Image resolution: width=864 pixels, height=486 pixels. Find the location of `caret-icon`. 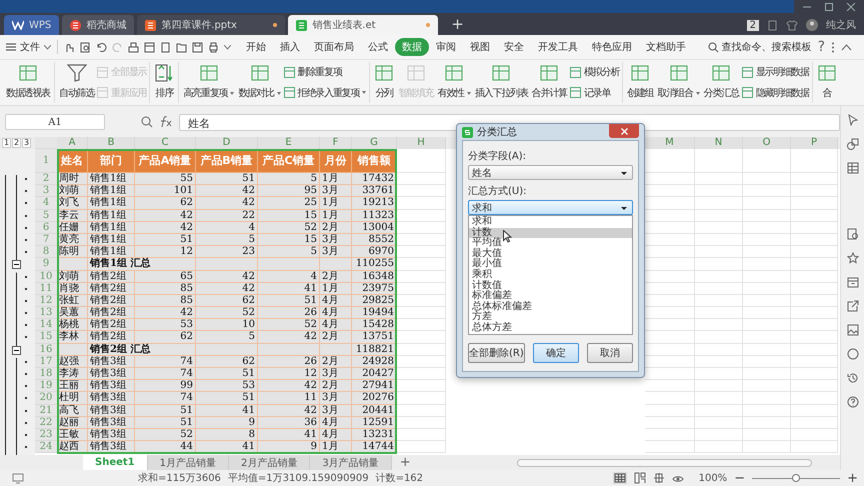

caret-icon is located at coordinates (227, 47).